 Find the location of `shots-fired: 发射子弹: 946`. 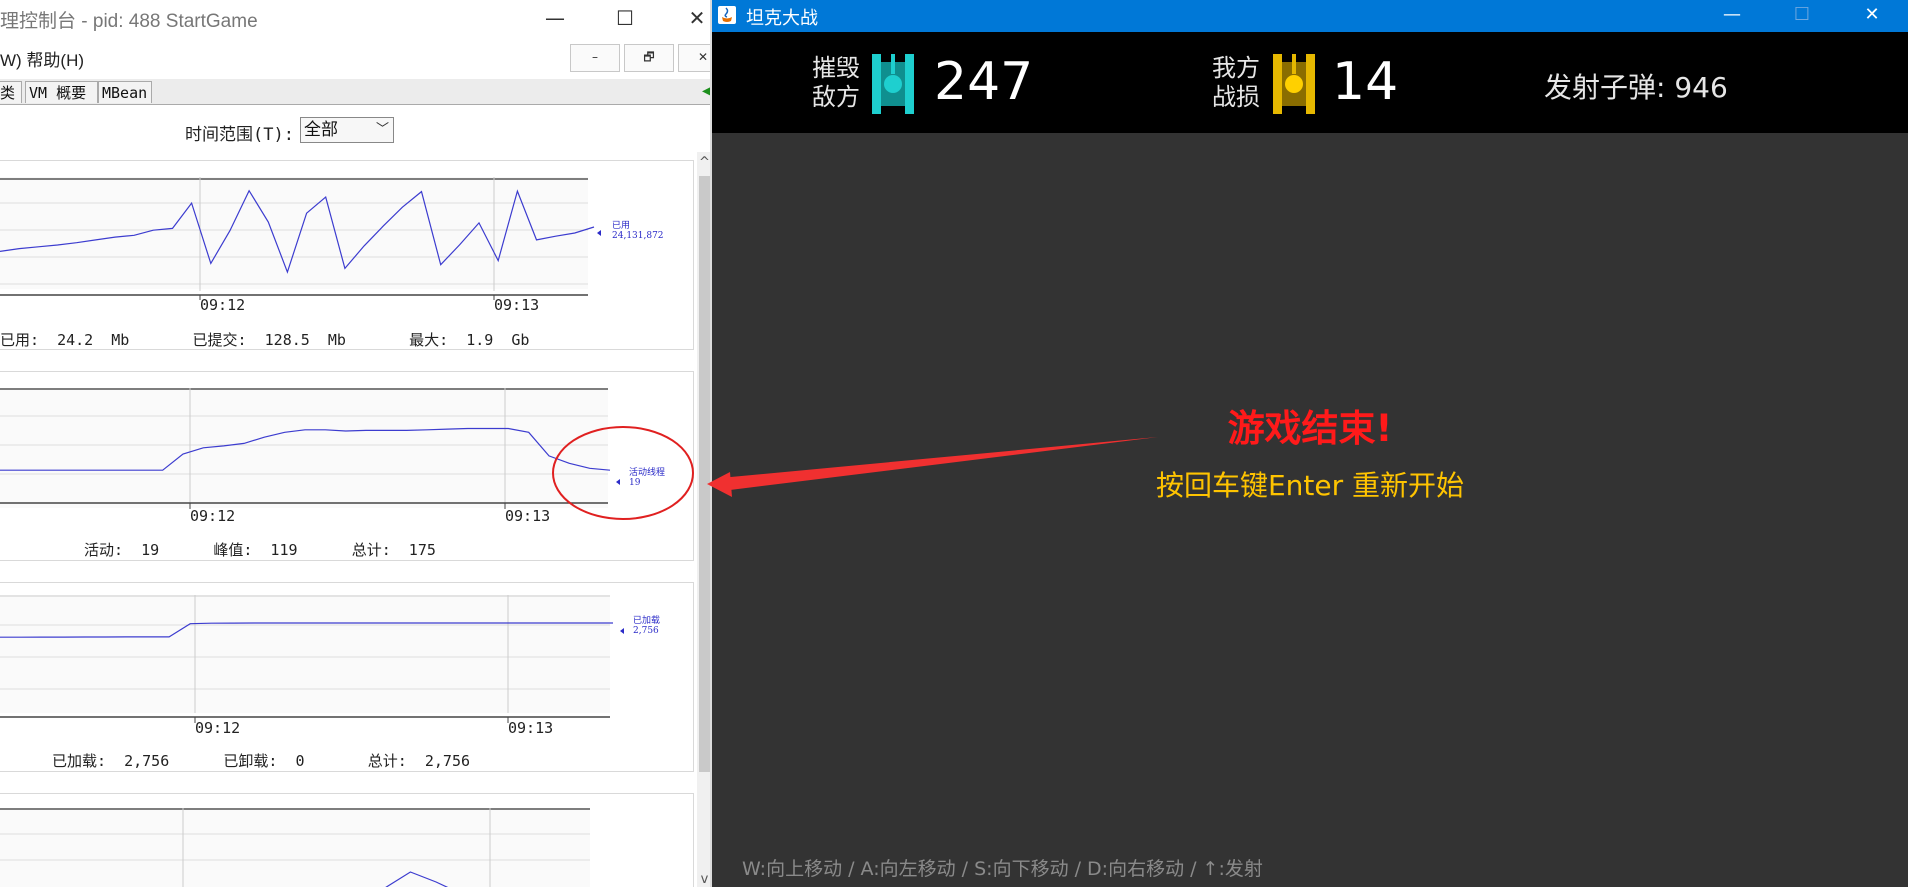

shots-fired: 发射子弹: 946 is located at coordinates (1636, 87).